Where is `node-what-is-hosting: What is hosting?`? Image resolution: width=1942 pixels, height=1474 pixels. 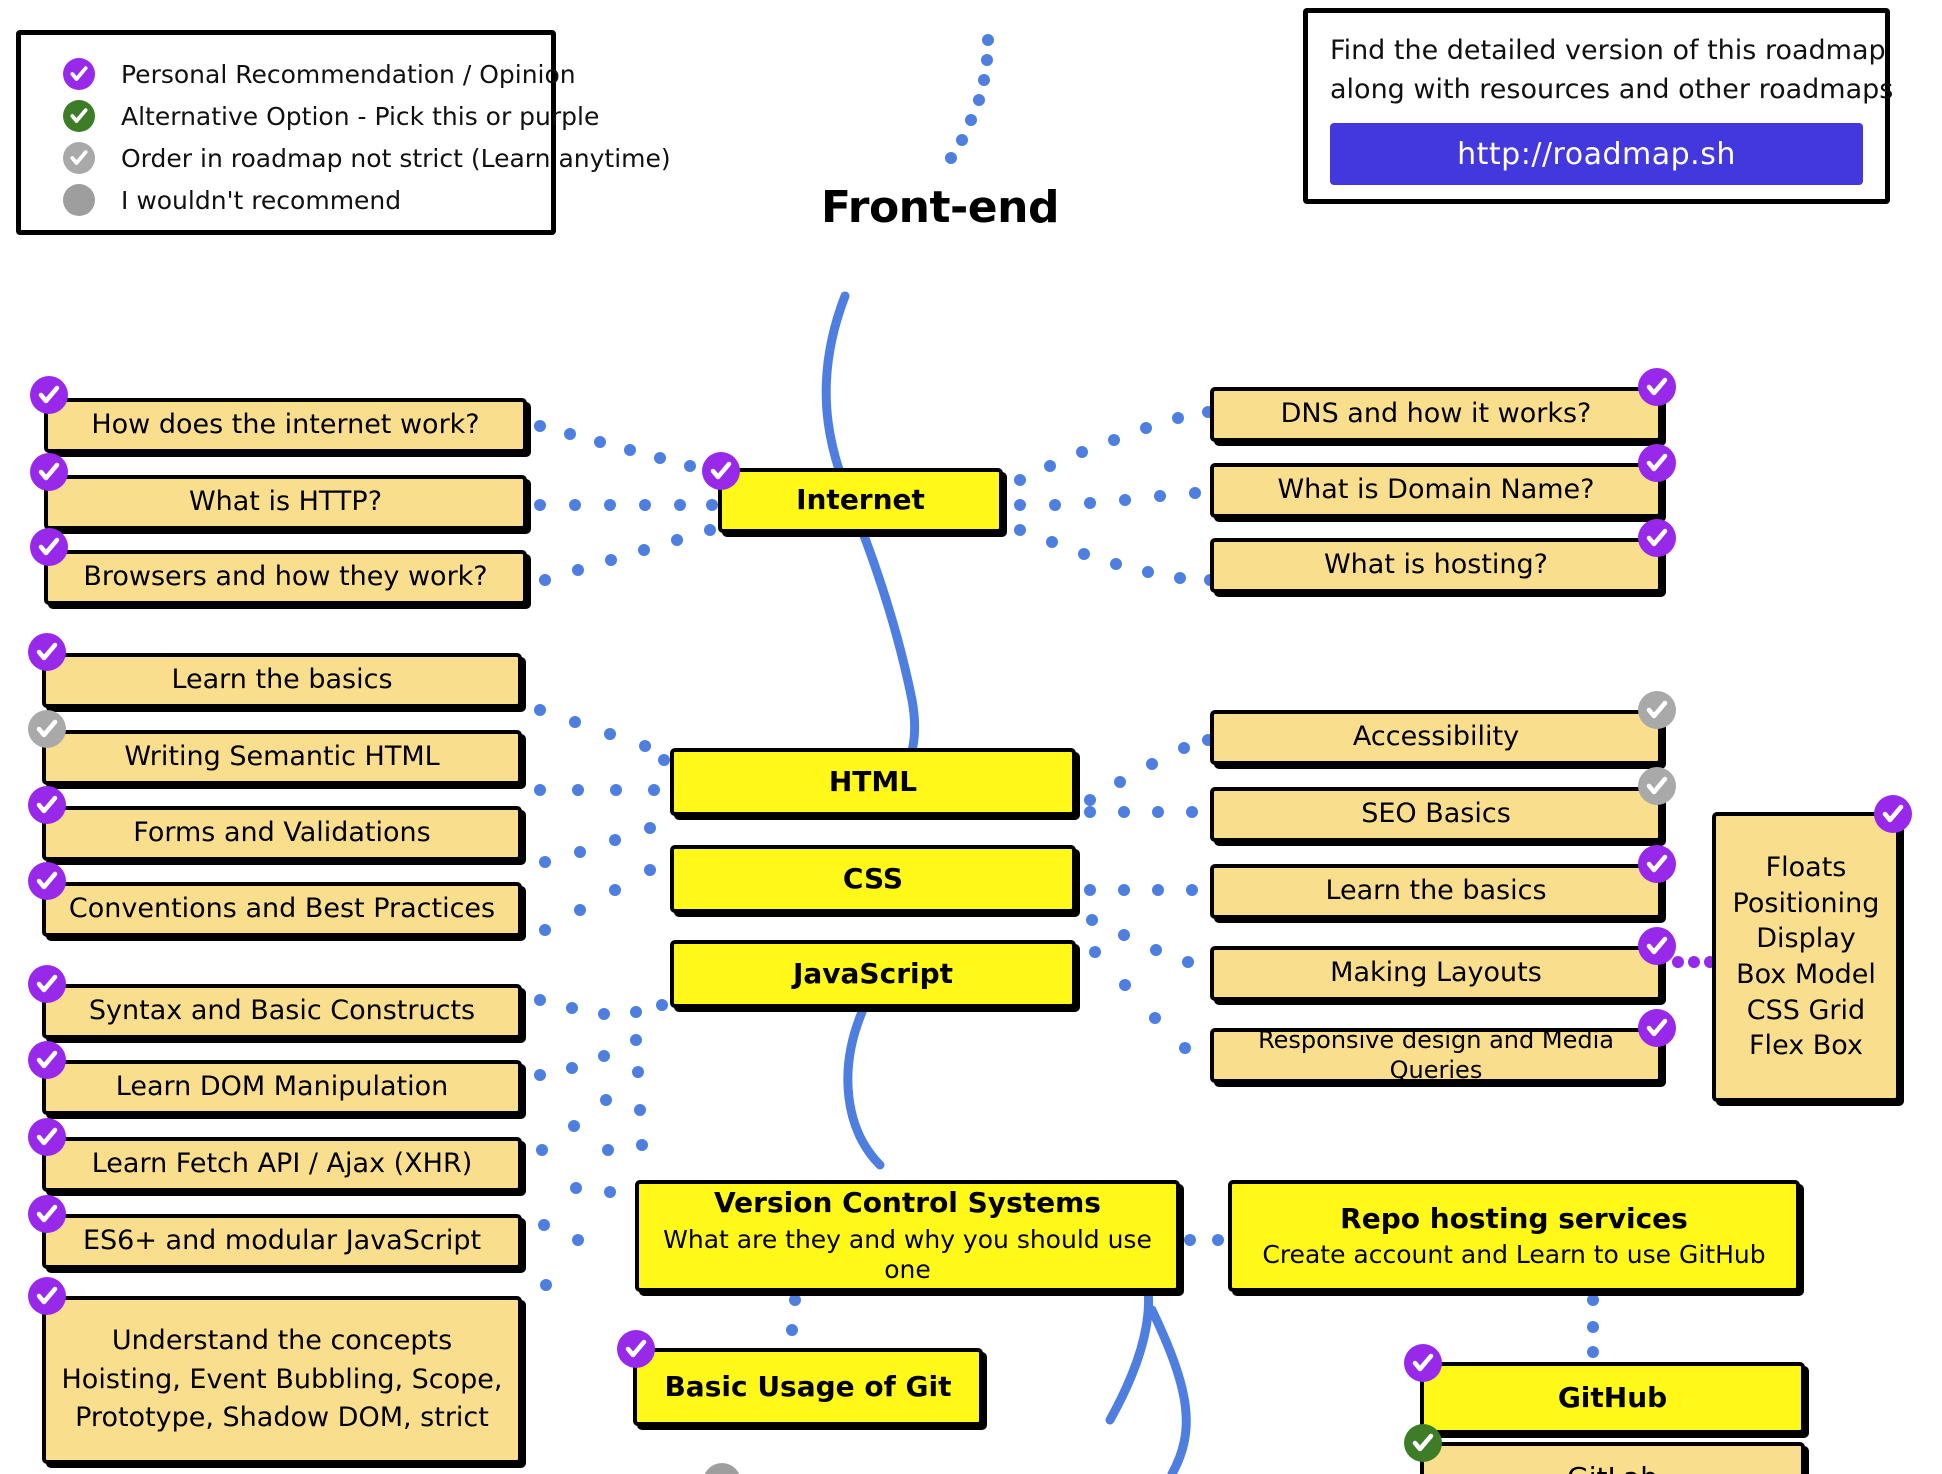
node-what-is-hosting: What is hosting? is located at coordinates (1436, 565).